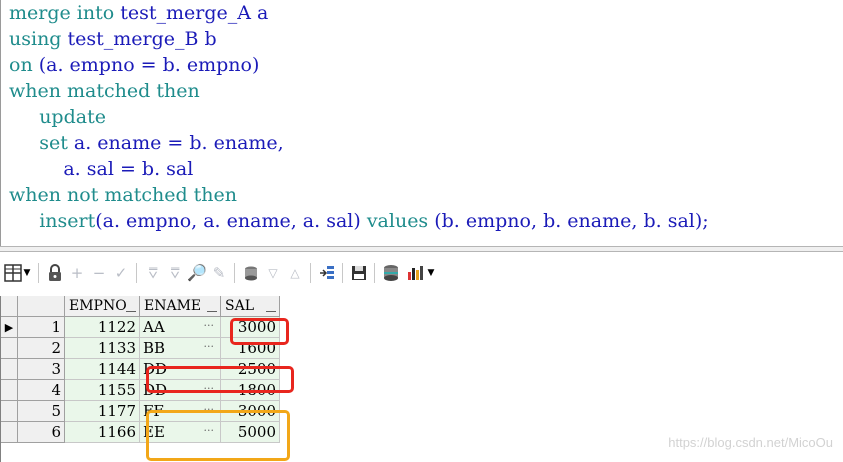 The image size is (843, 462). I want to click on cell-empno: 1122, so click(102, 327).